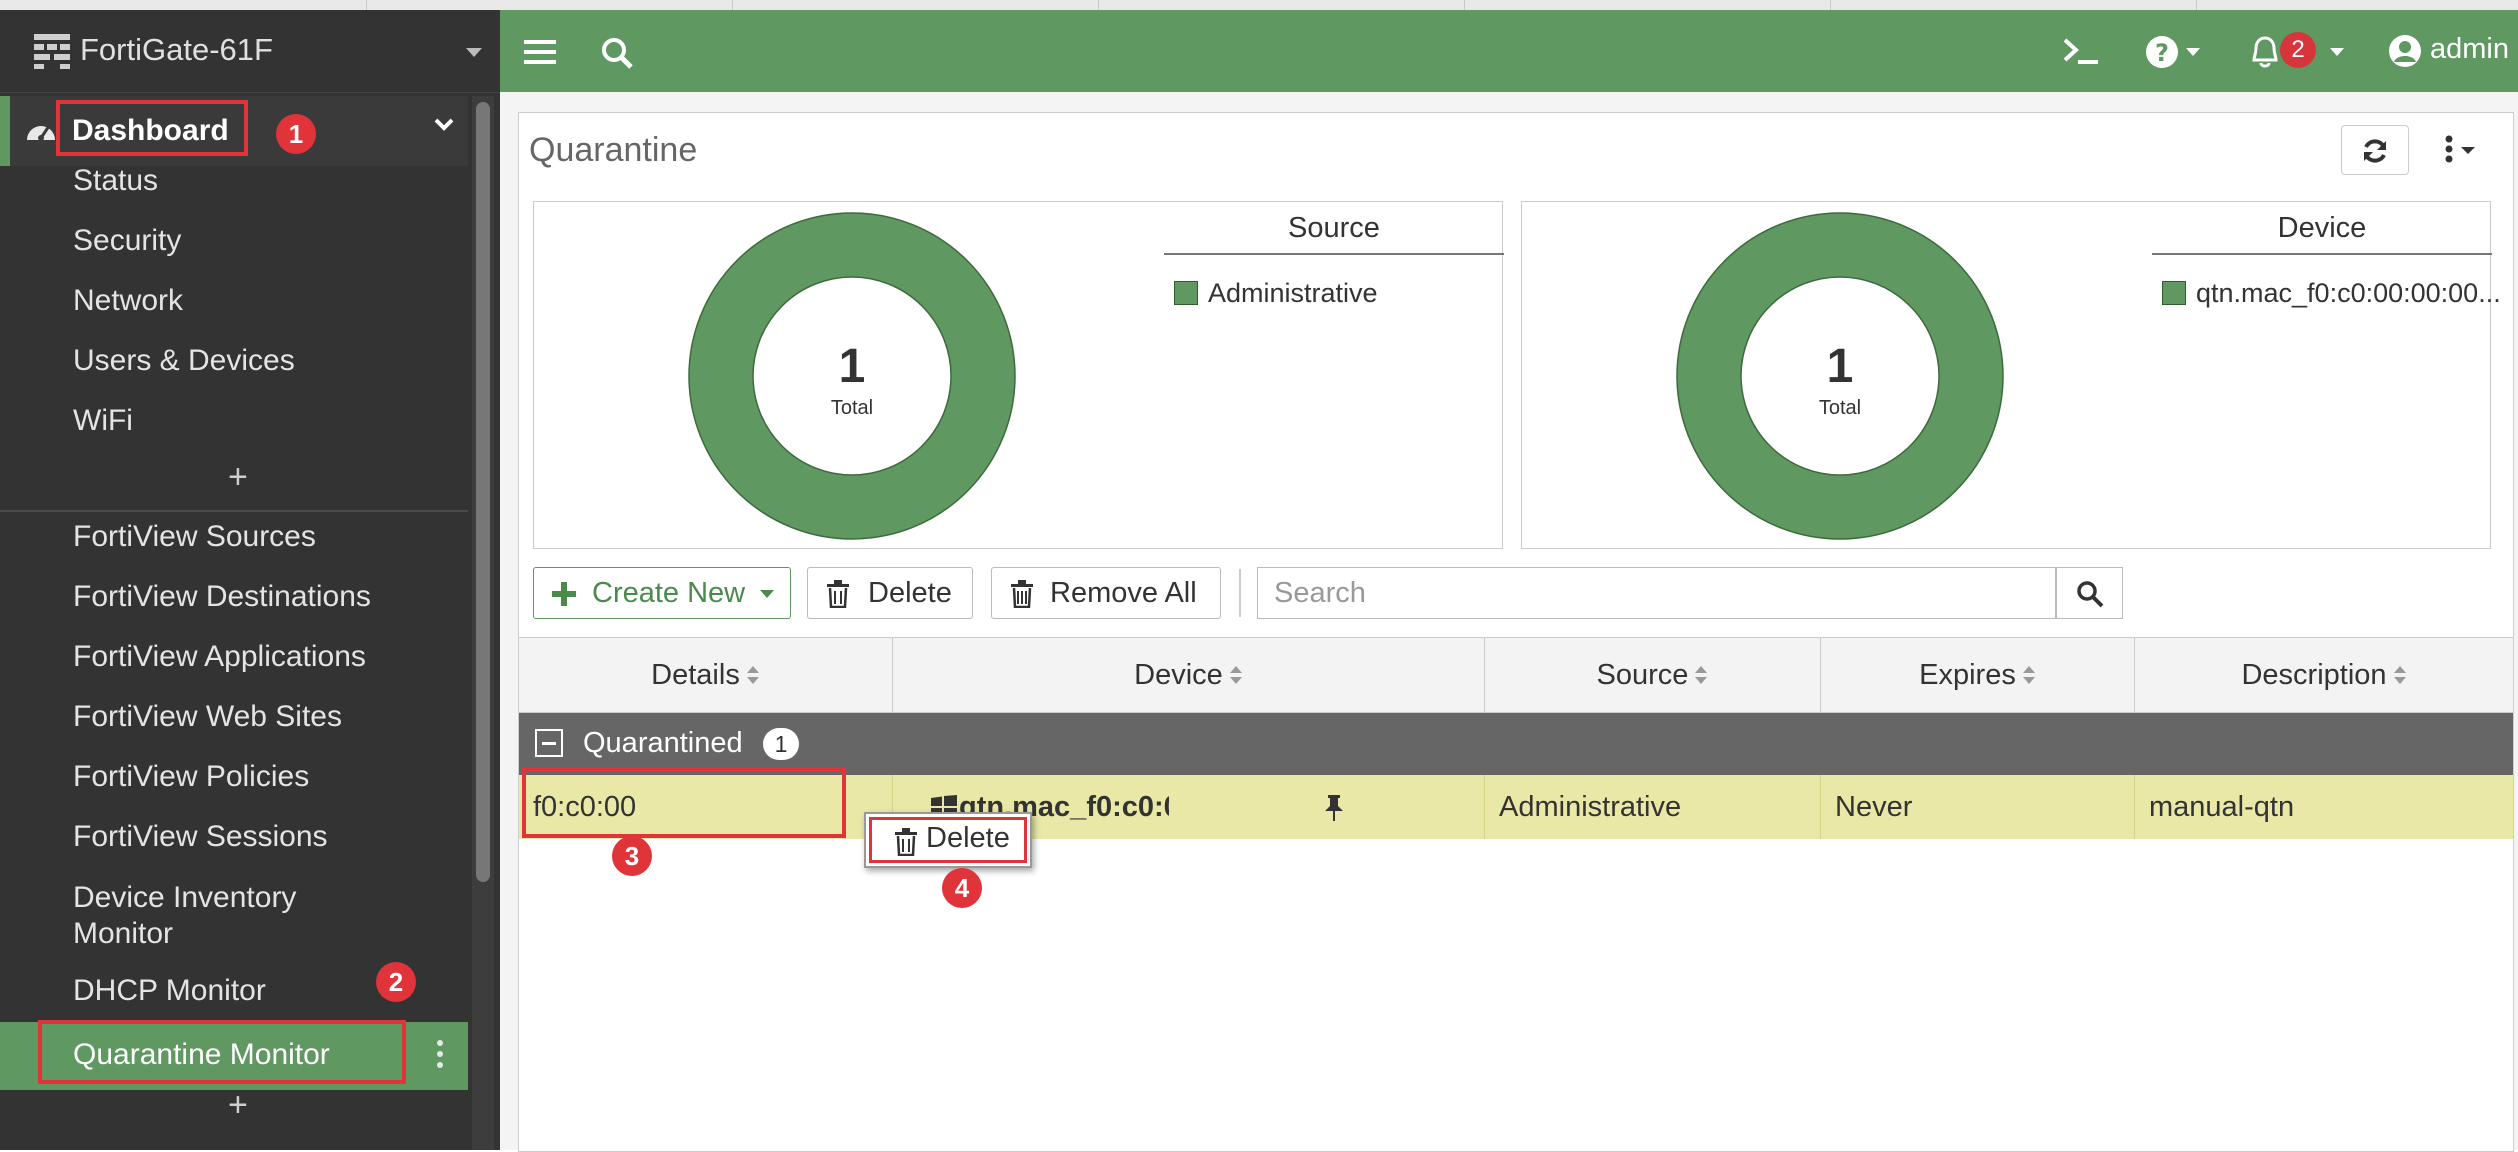  What do you see at coordinates (564, 594) in the screenshot?
I see `plus-icon` at bounding box center [564, 594].